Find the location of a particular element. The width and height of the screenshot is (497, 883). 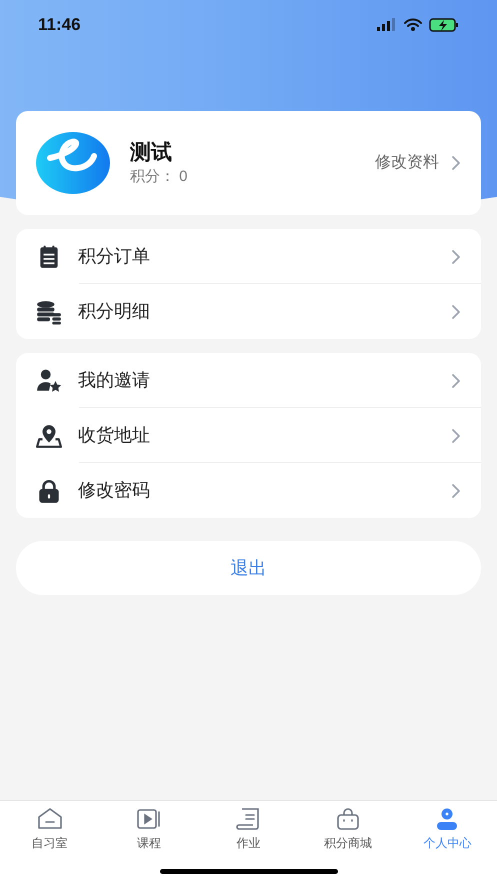

edit-profile-link: 修改资料 is located at coordinates (418, 163).